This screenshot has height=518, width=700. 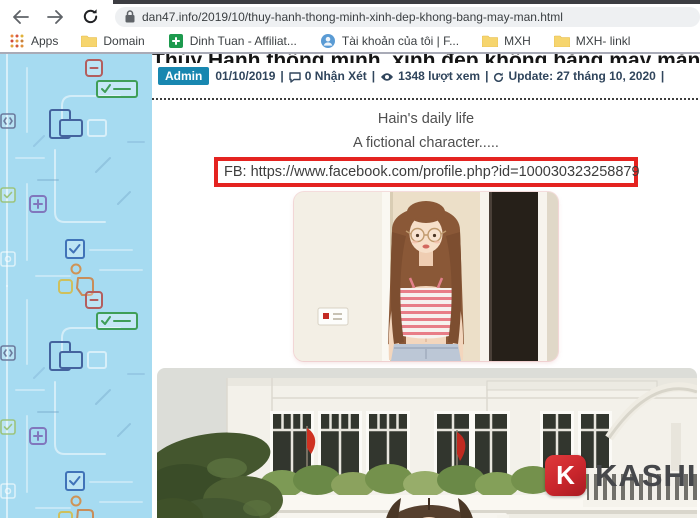 I want to click on post-text-line1: Hain's daily life, so click(x=426, y=119).